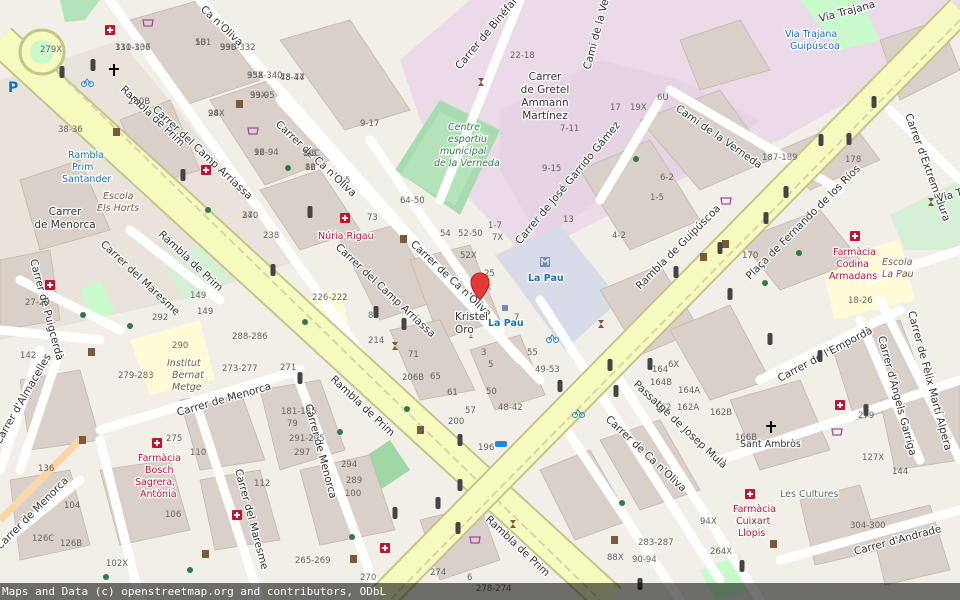 This screenshot has width=960, height=600. I want to click on house-number: 52X, so click(468, 256).